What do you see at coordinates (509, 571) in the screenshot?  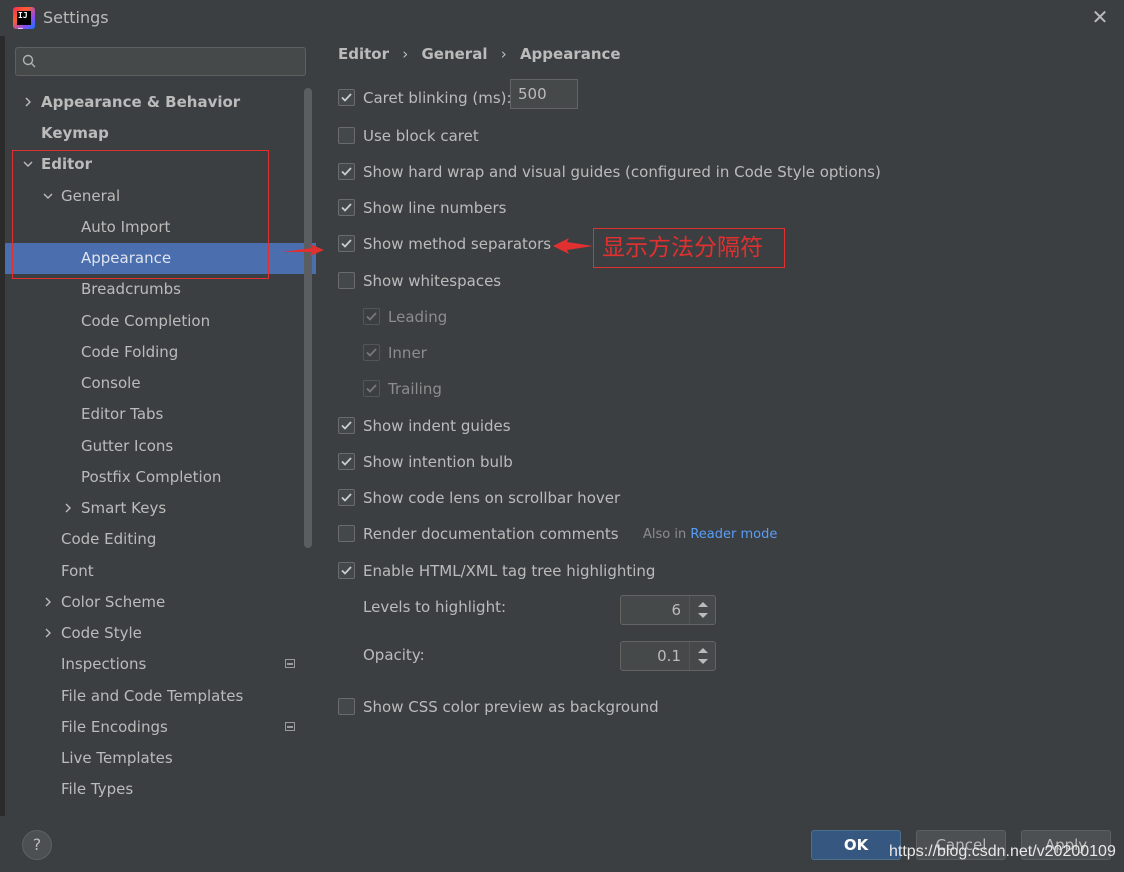 I see `option-label: Enable HTML/XML tag tree highlighting` at bounding box center [509, 571].